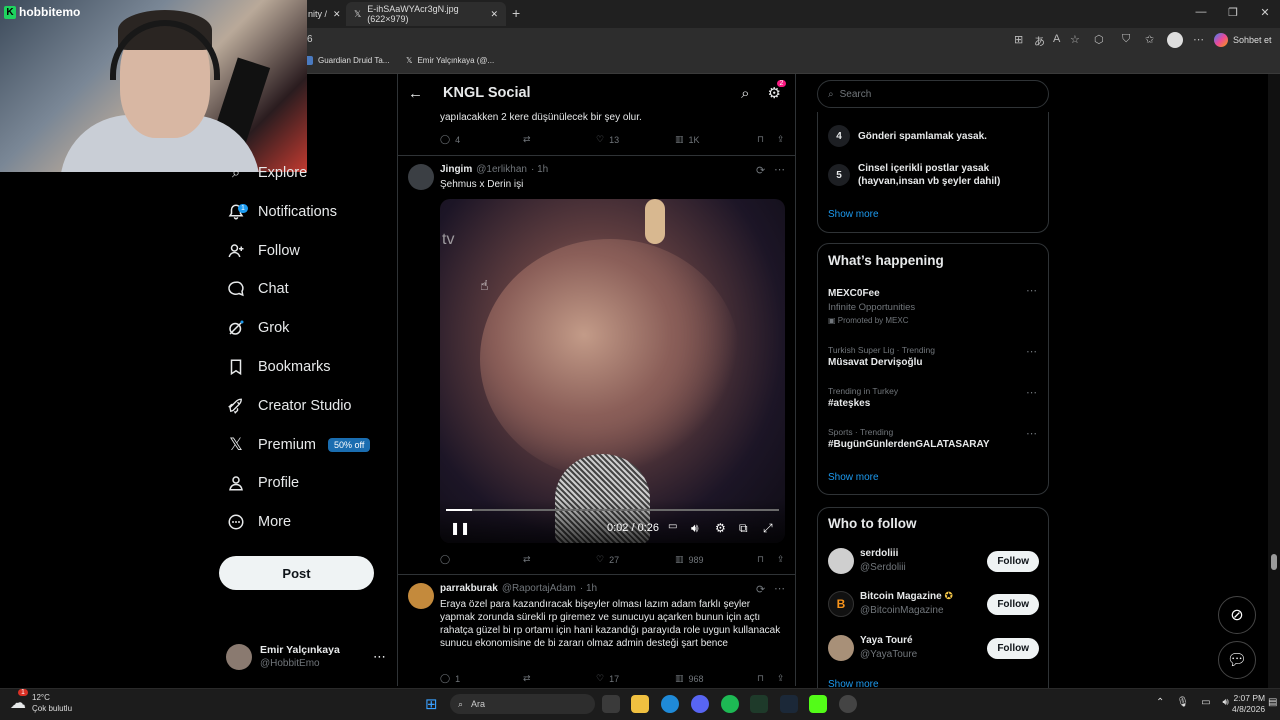 This screenshot has width=1280, height=720. Describe the element at coordinates (324, 14) in the screenshot. I see `tab-community: nity / ✕` at that location.